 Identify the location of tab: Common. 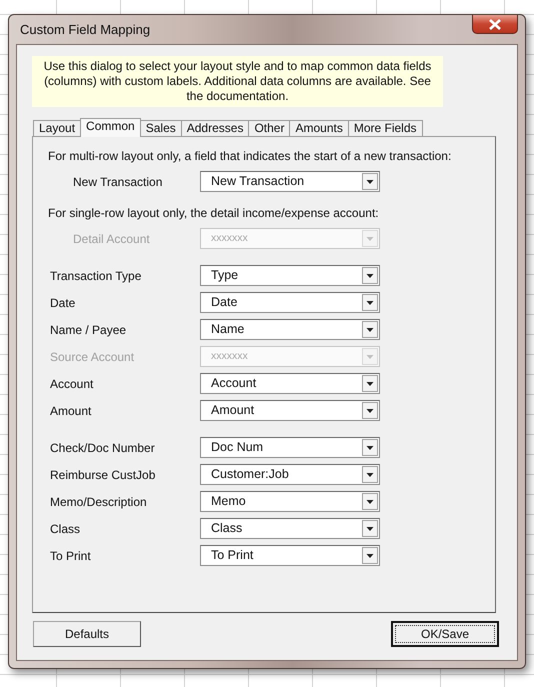
(110, 127).